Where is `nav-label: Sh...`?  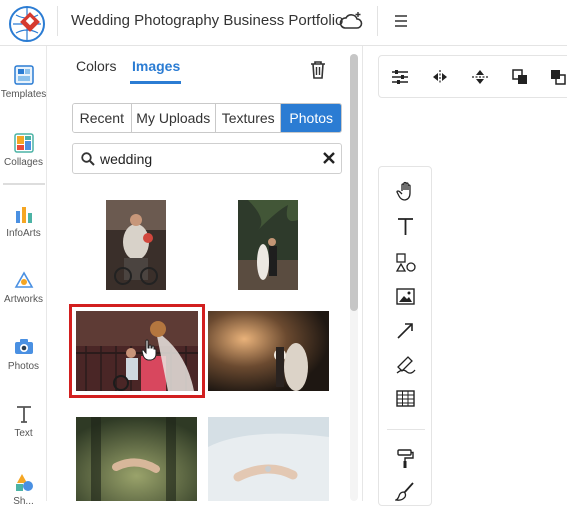
nav-label: Sh... is located at coordinates (23, 501).